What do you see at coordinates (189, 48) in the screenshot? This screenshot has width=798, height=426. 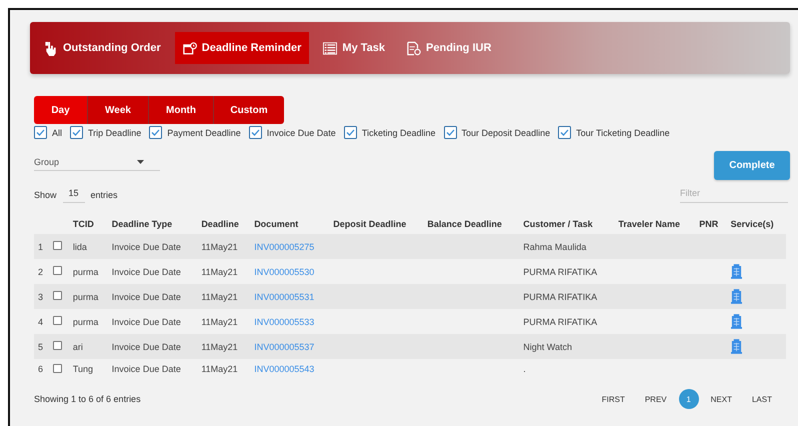 I see `calendar-icon` at bounding box center [189, 48].